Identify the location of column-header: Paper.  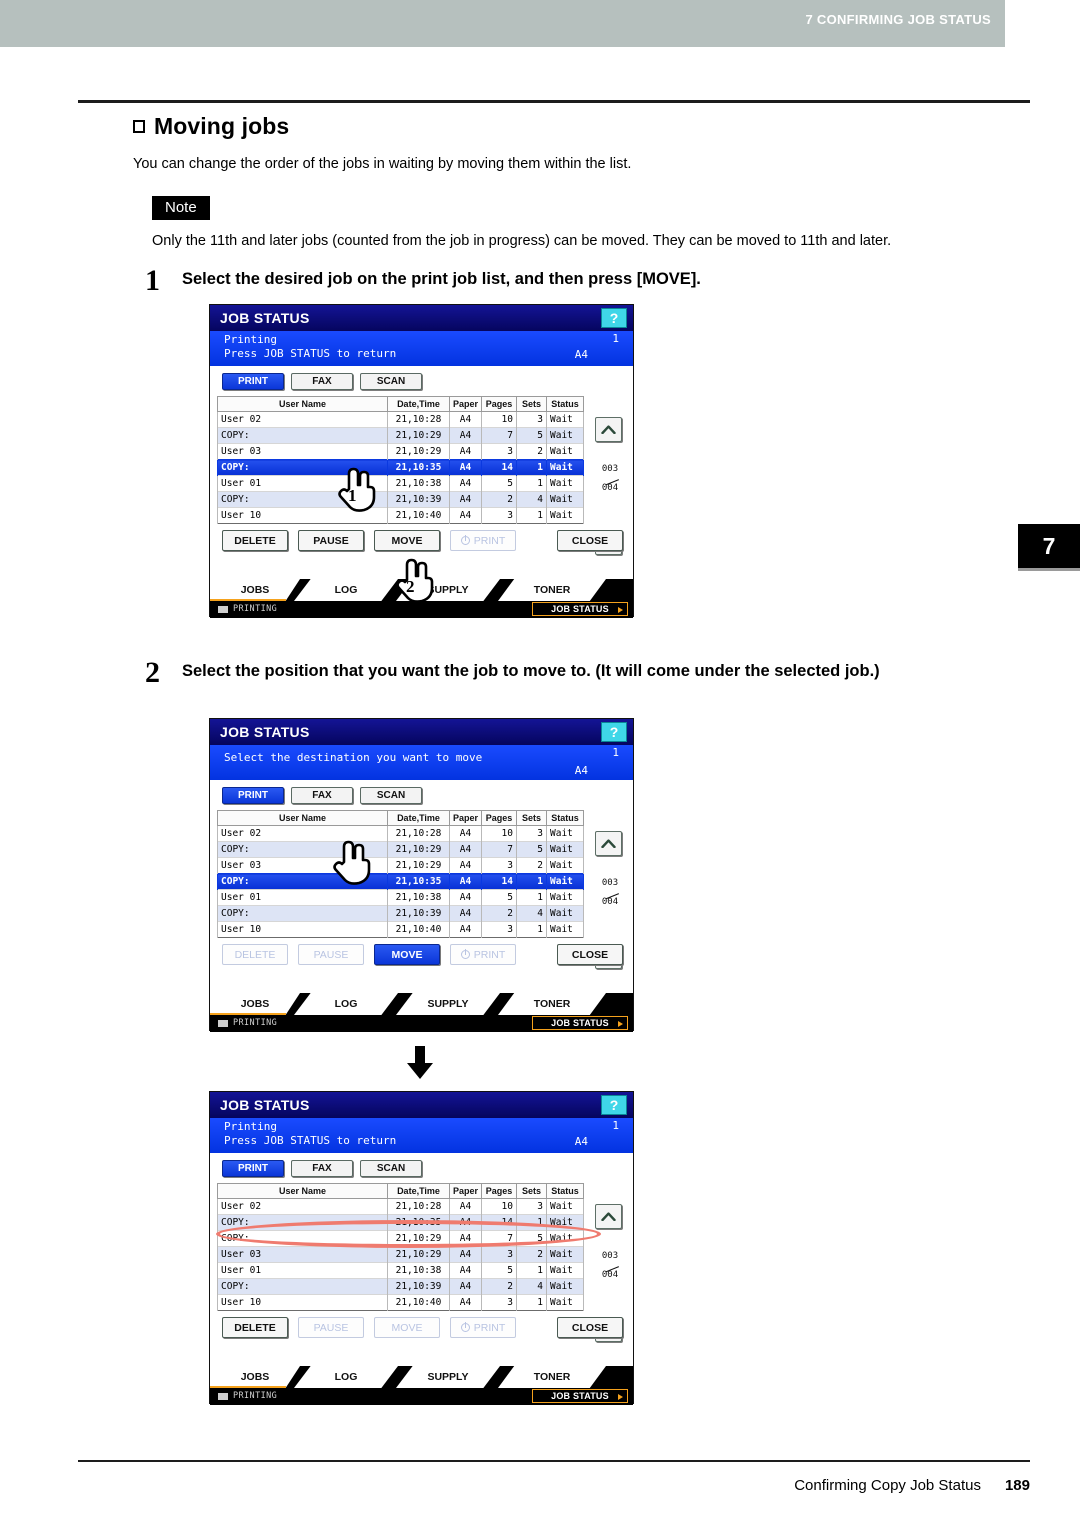
(465, 818).